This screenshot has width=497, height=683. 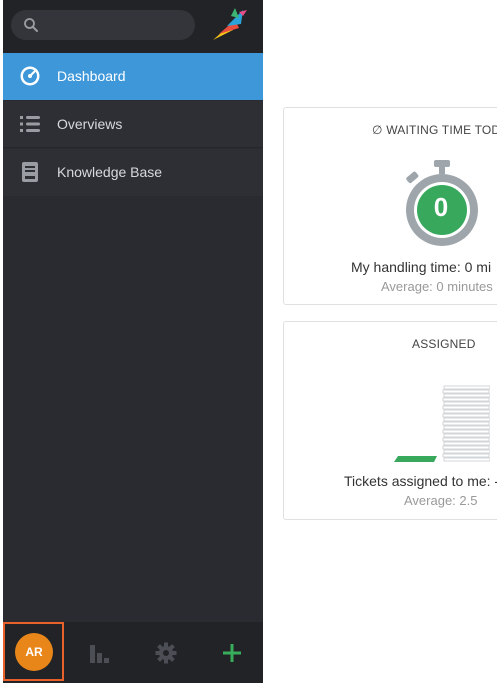 I want to click on dashboard-gauge-icon, so click(x=30, y=76).